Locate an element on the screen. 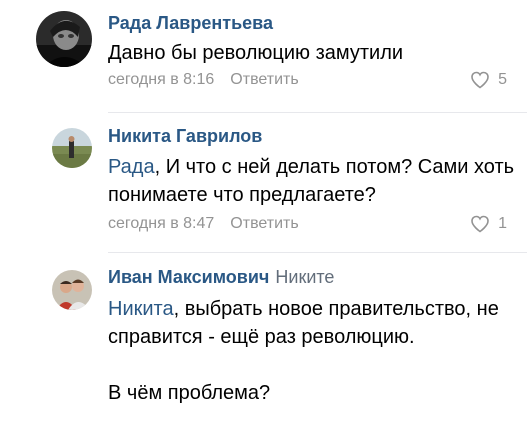 This screenshot has height=435, width=527. comment-paragraph: В чём проблема? is located at coordinates (189, 393).